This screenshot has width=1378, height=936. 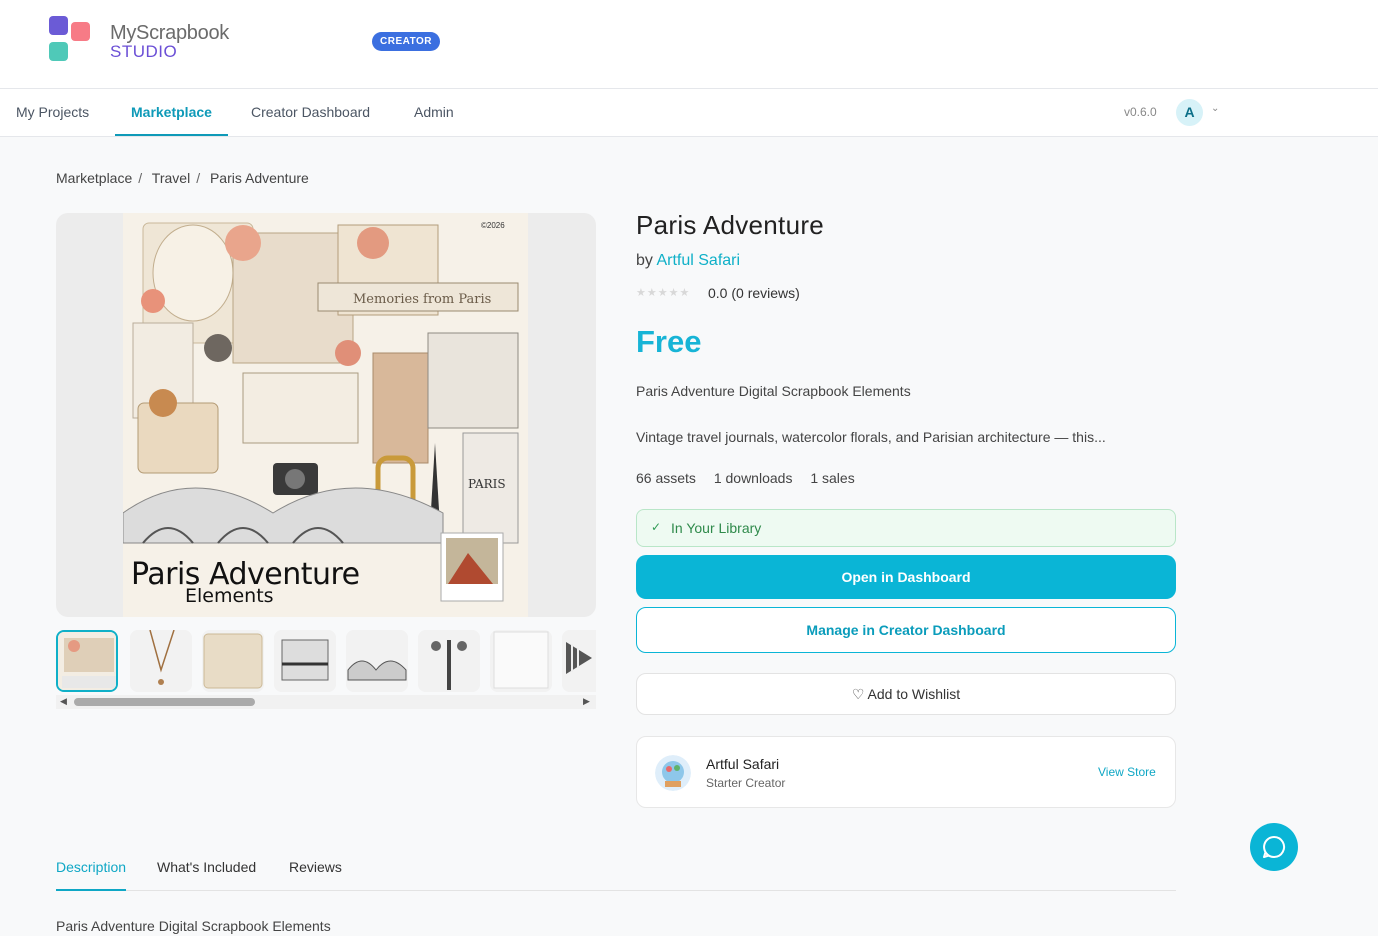 What do you see at coordinates (164, 702) in the screenshot?
I see `scrollbar-thumb` at bounding box center [164, 702].